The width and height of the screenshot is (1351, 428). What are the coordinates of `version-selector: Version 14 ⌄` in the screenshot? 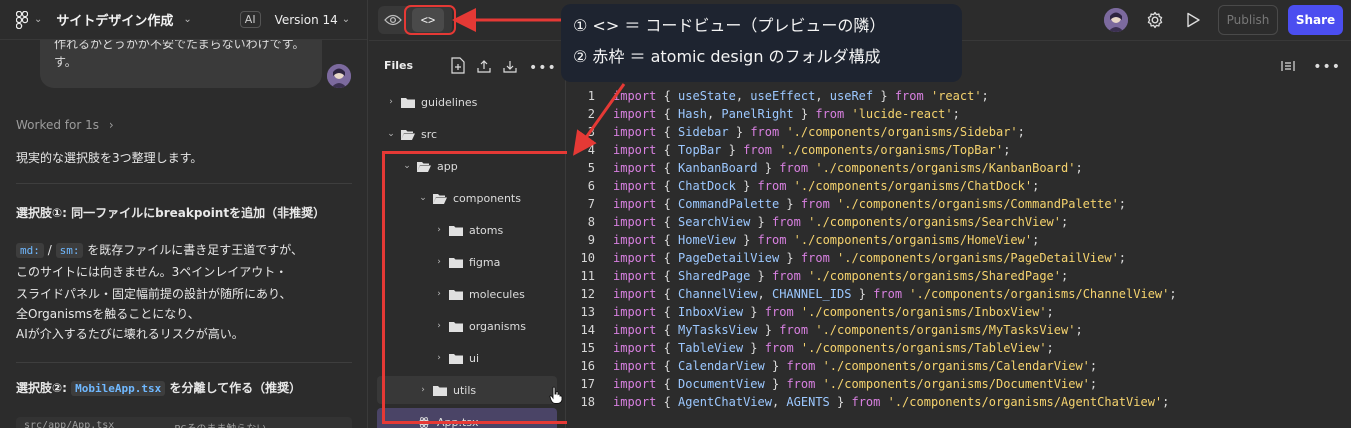 It's located at (313, 20).